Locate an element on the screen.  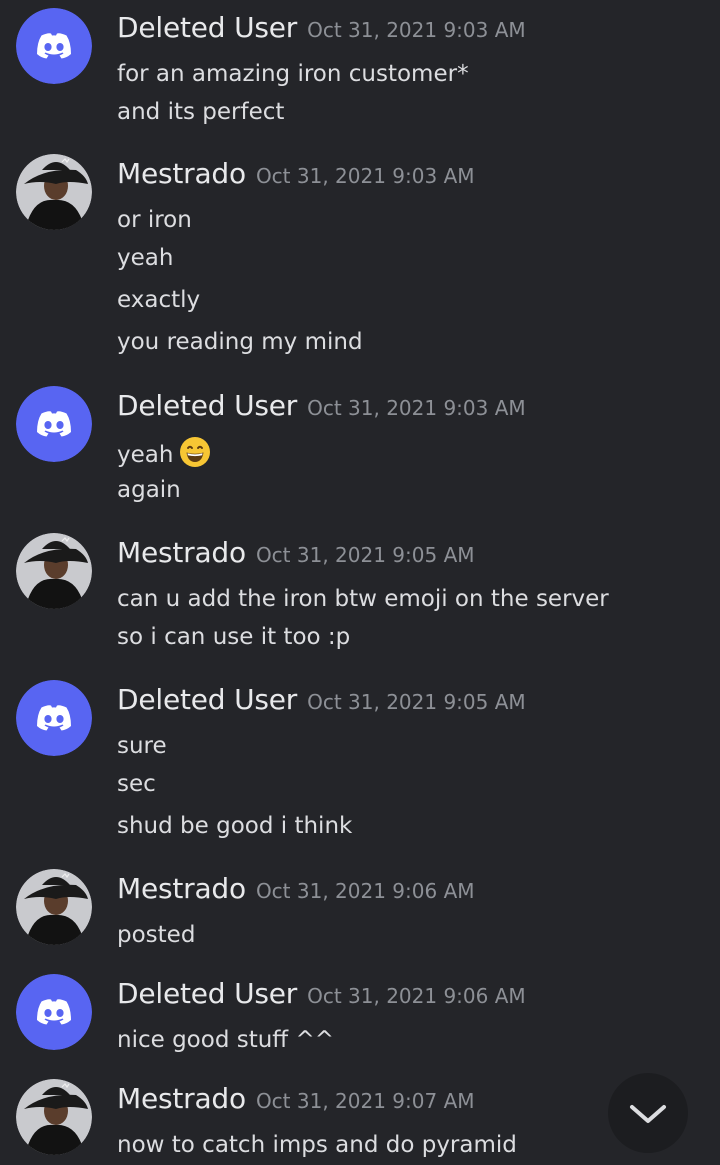
message-header: Mestrado Oct 31, 2021 9:03 AM is located at coordinates (296, 174).